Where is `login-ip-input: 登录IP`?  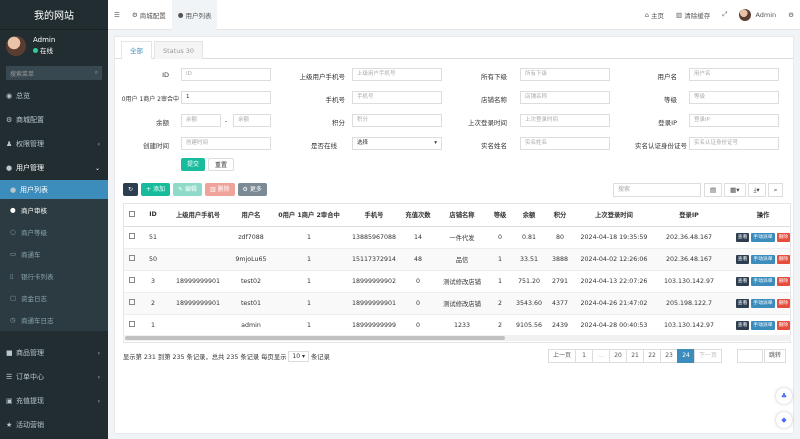 login-ip-input: 登录IP is located at coordinates (734, 120).